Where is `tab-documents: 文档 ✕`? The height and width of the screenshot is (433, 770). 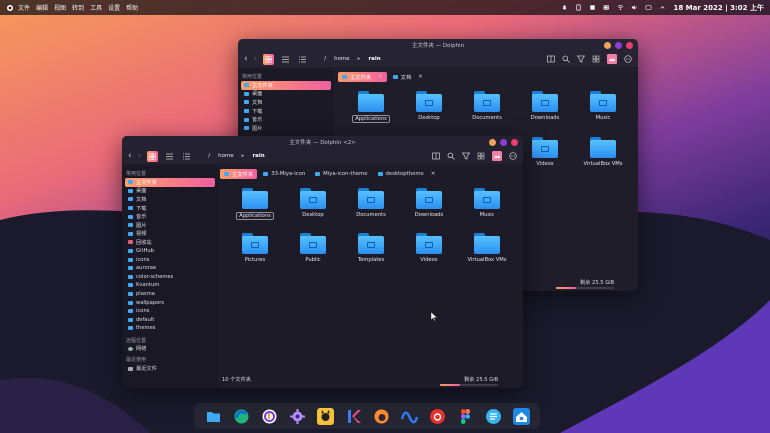
tab-documents: 文档 ✕ is located at coordinates (408, 77).